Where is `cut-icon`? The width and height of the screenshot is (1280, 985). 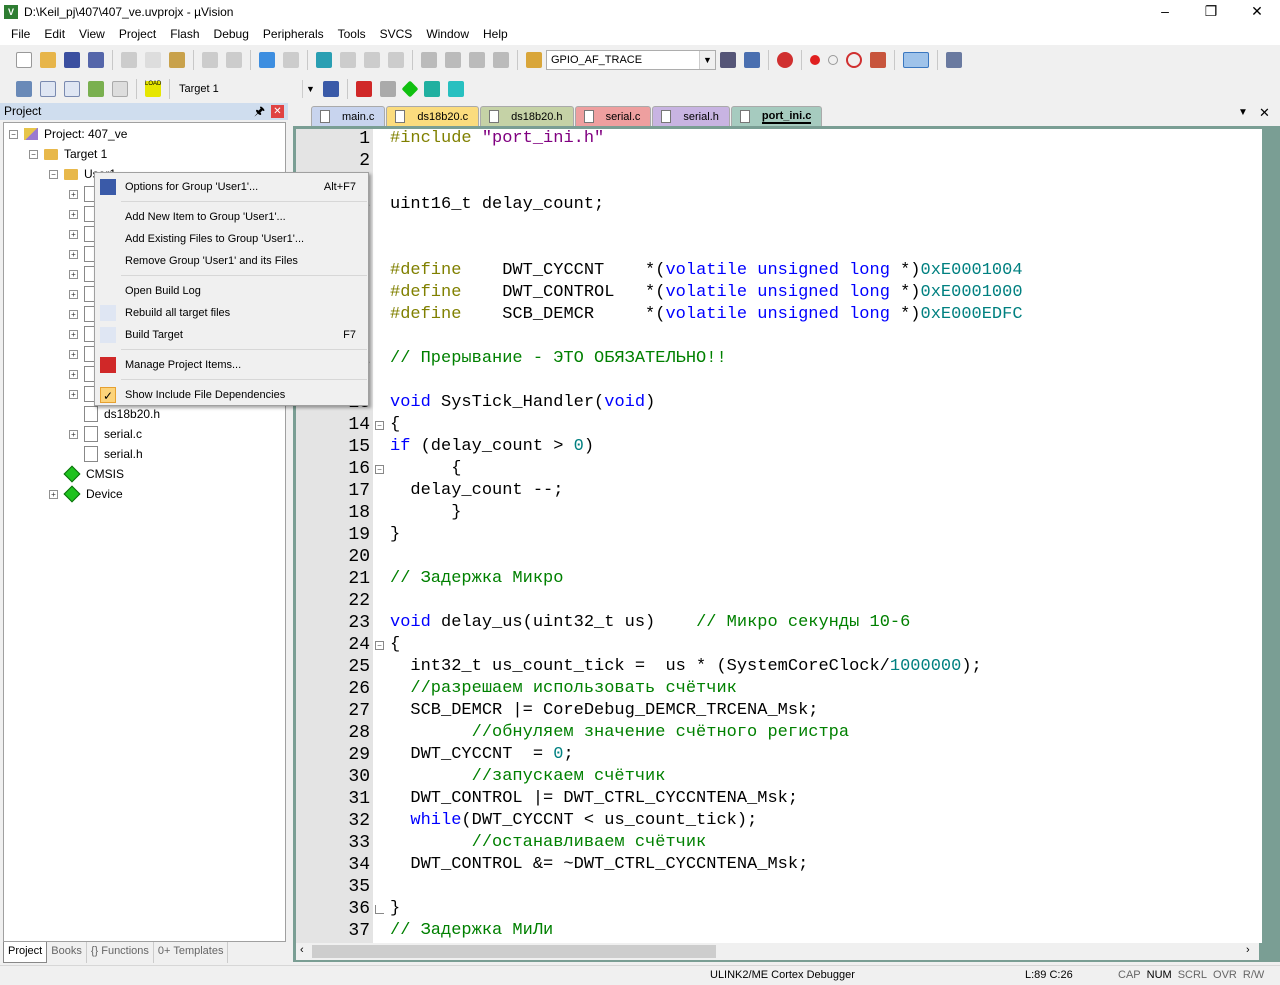 cut-icon is located at coordinates (129, 60).